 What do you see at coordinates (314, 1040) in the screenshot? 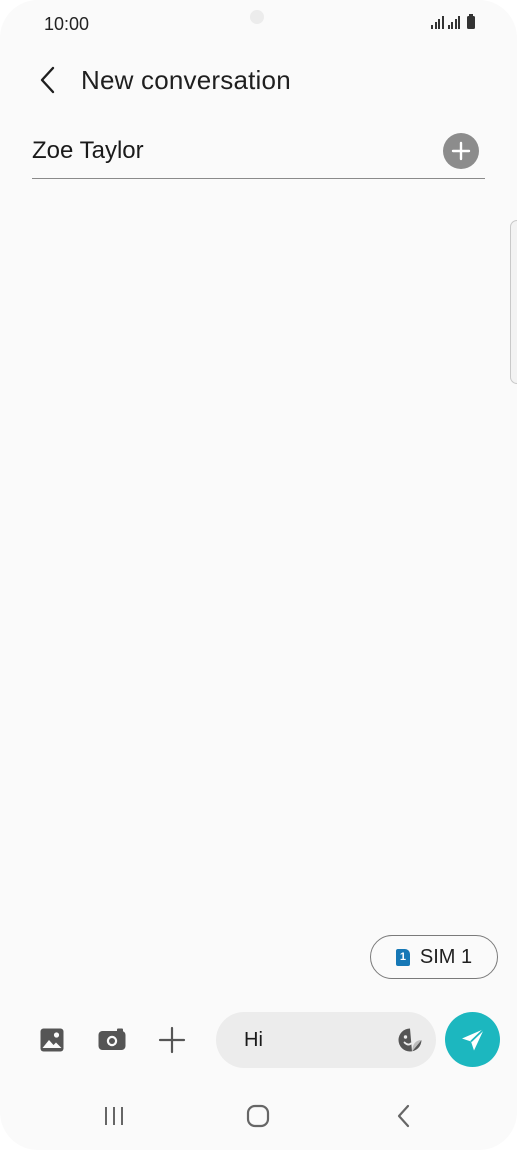
I see `message-input` at bounding box center [314, 1040].